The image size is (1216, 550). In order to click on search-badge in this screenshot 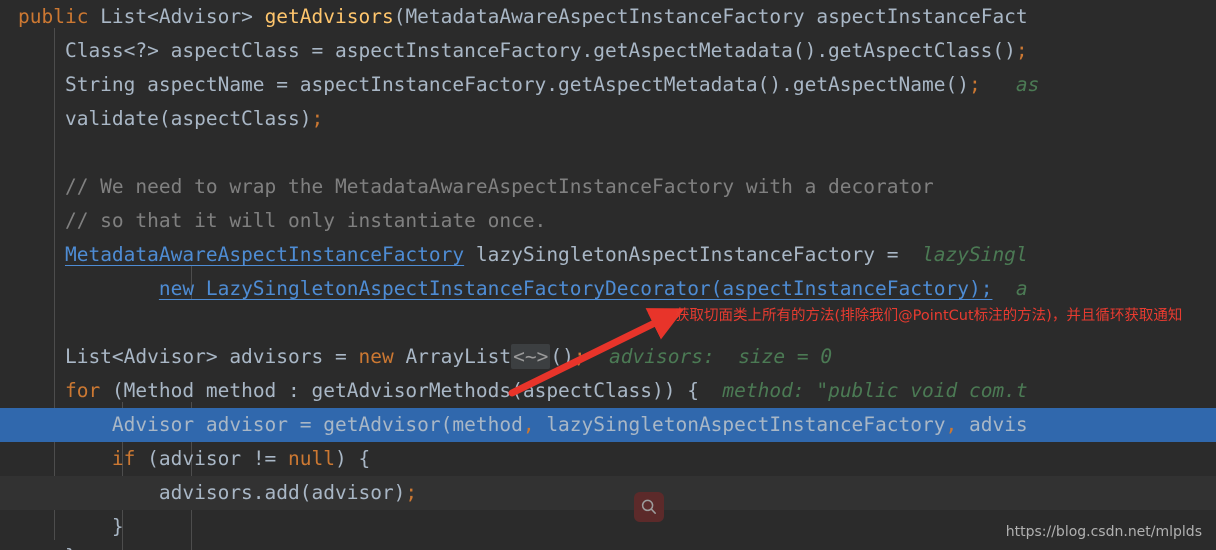, I will do `click(649, 507)`.